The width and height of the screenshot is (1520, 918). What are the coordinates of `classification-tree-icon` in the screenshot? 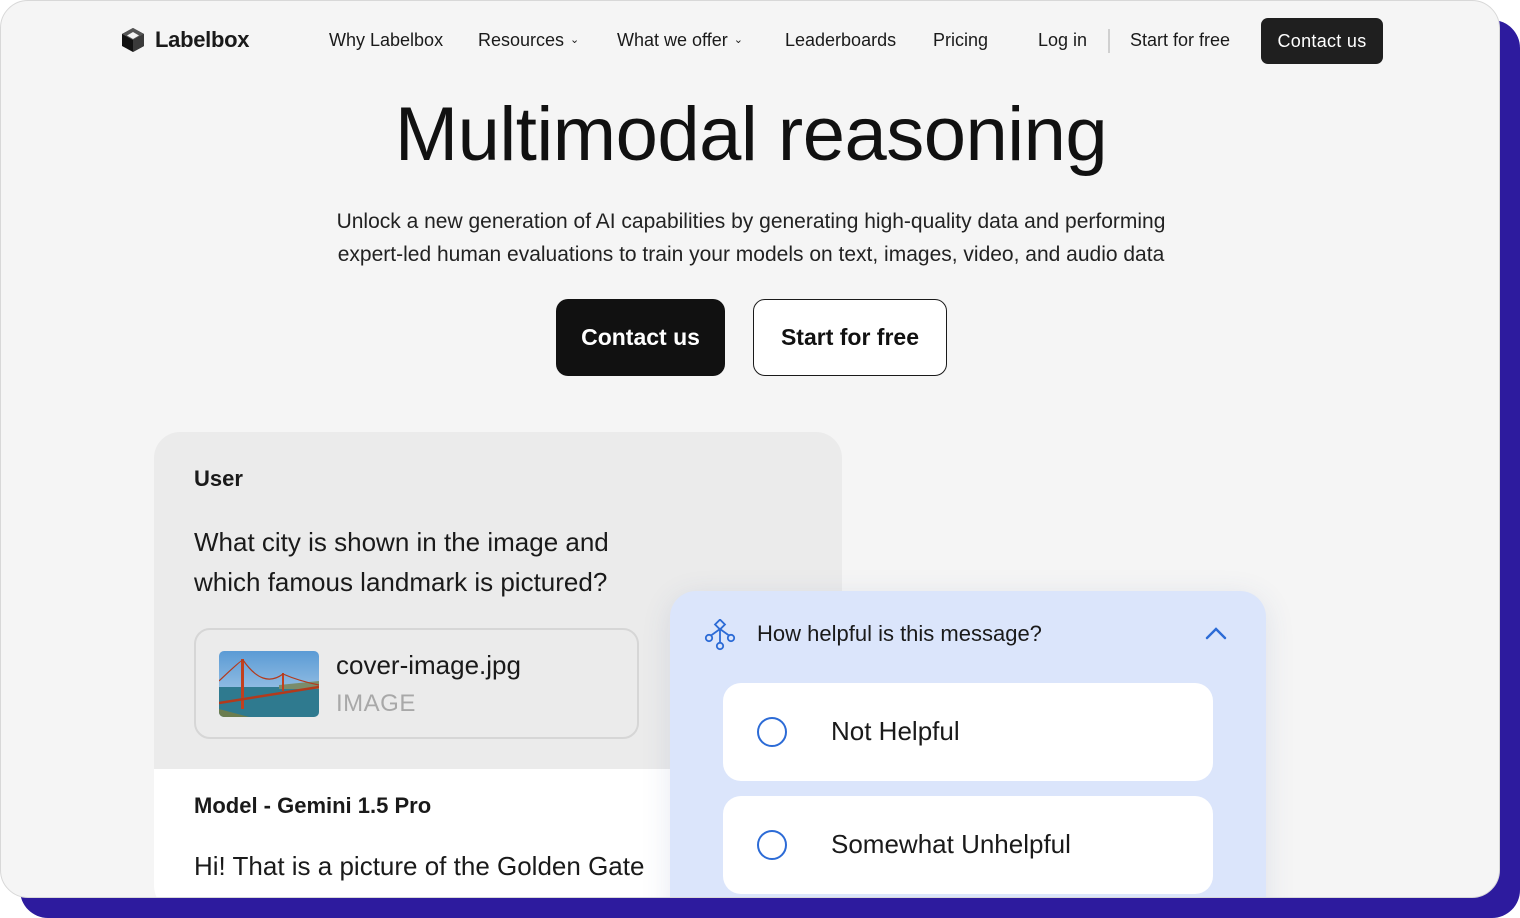 It's located at (720, 635).